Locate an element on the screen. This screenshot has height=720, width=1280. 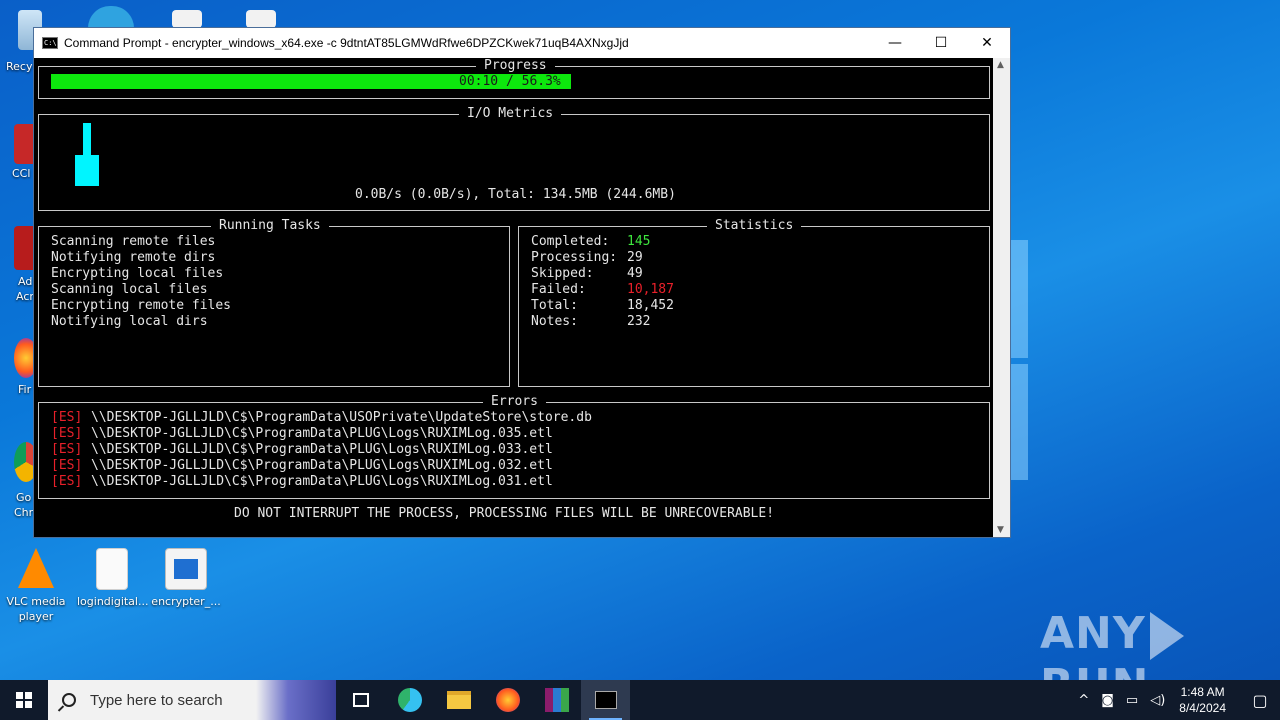
task-item: Encrypting remote files is located at coordinates (141, 305).